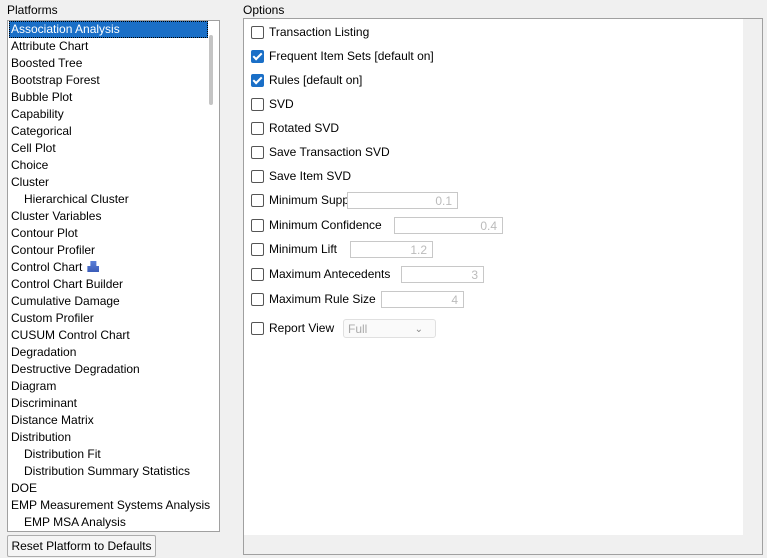  I want to click on platform-item-label: EMP Measurement Systems Analysis, so click(111, 505).